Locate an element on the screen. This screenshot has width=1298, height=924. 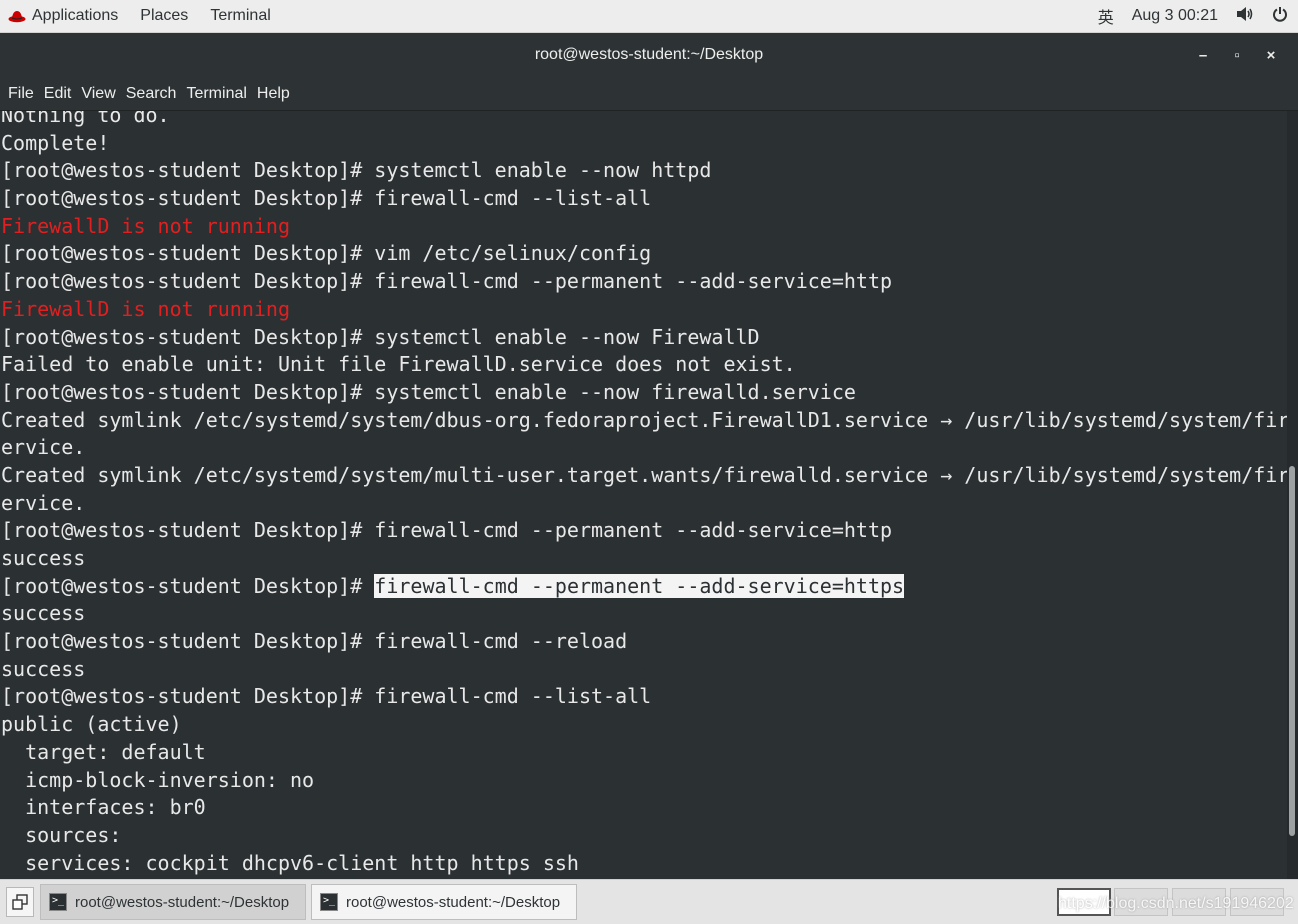
line-text: interfaces: br0 is located at coordinates (103, 807).